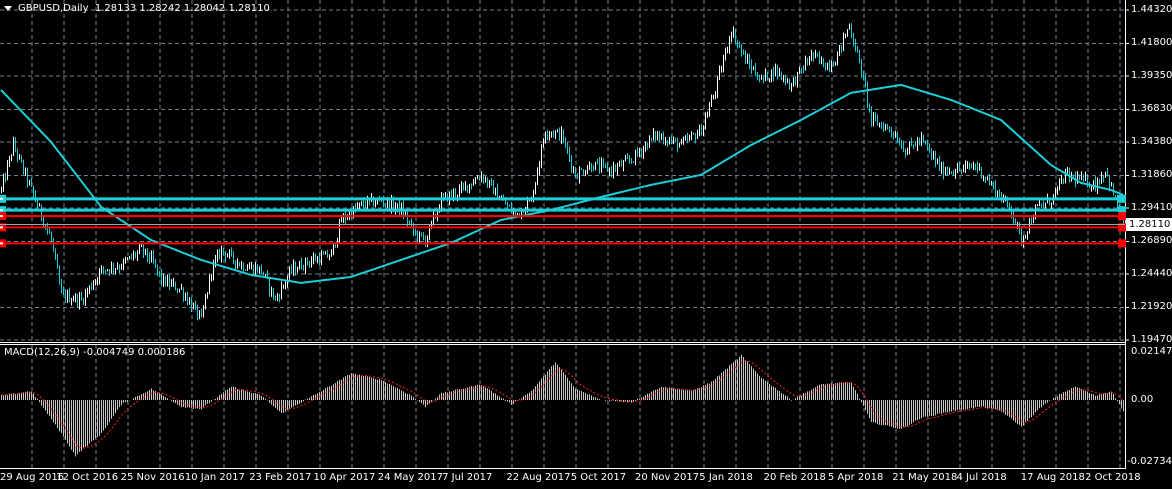 This screenshot has width=1172, height=489. What do you see at coordinates (87, 477) in the screenshot?
I see `date-tick-label: 12 Oct 2016` at bounding box center [87, 477].